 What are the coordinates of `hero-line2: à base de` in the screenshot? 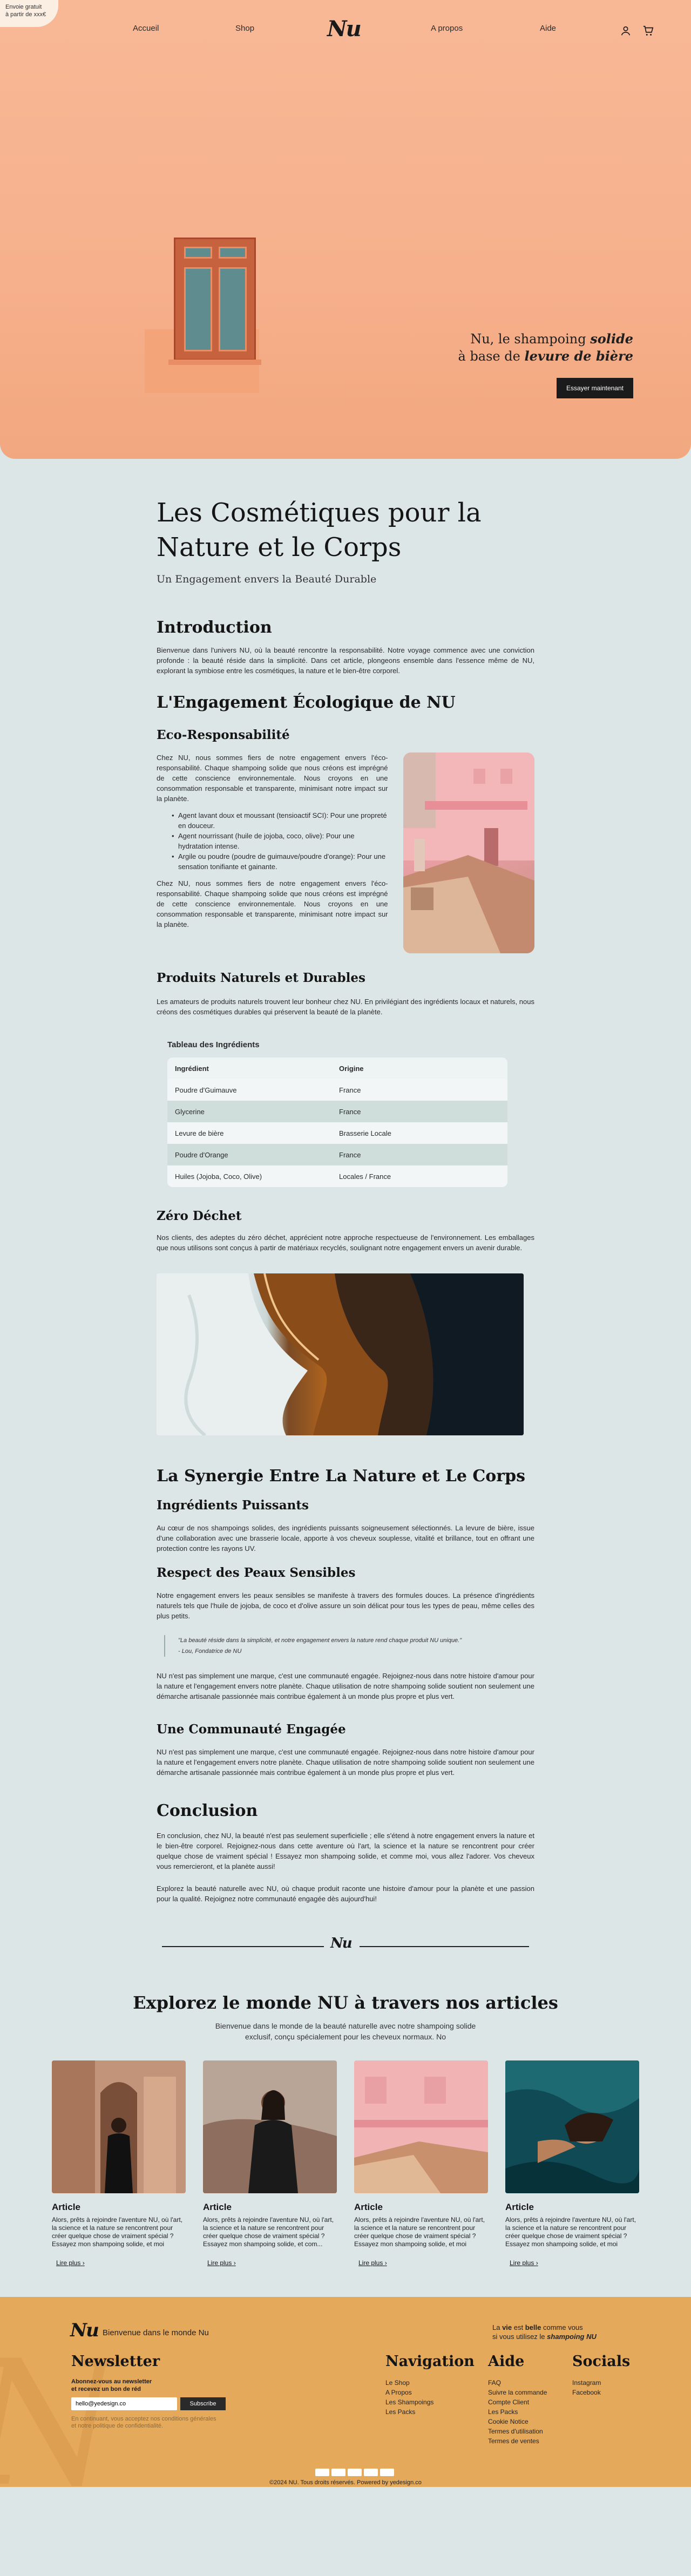 It's located at (491, 356).